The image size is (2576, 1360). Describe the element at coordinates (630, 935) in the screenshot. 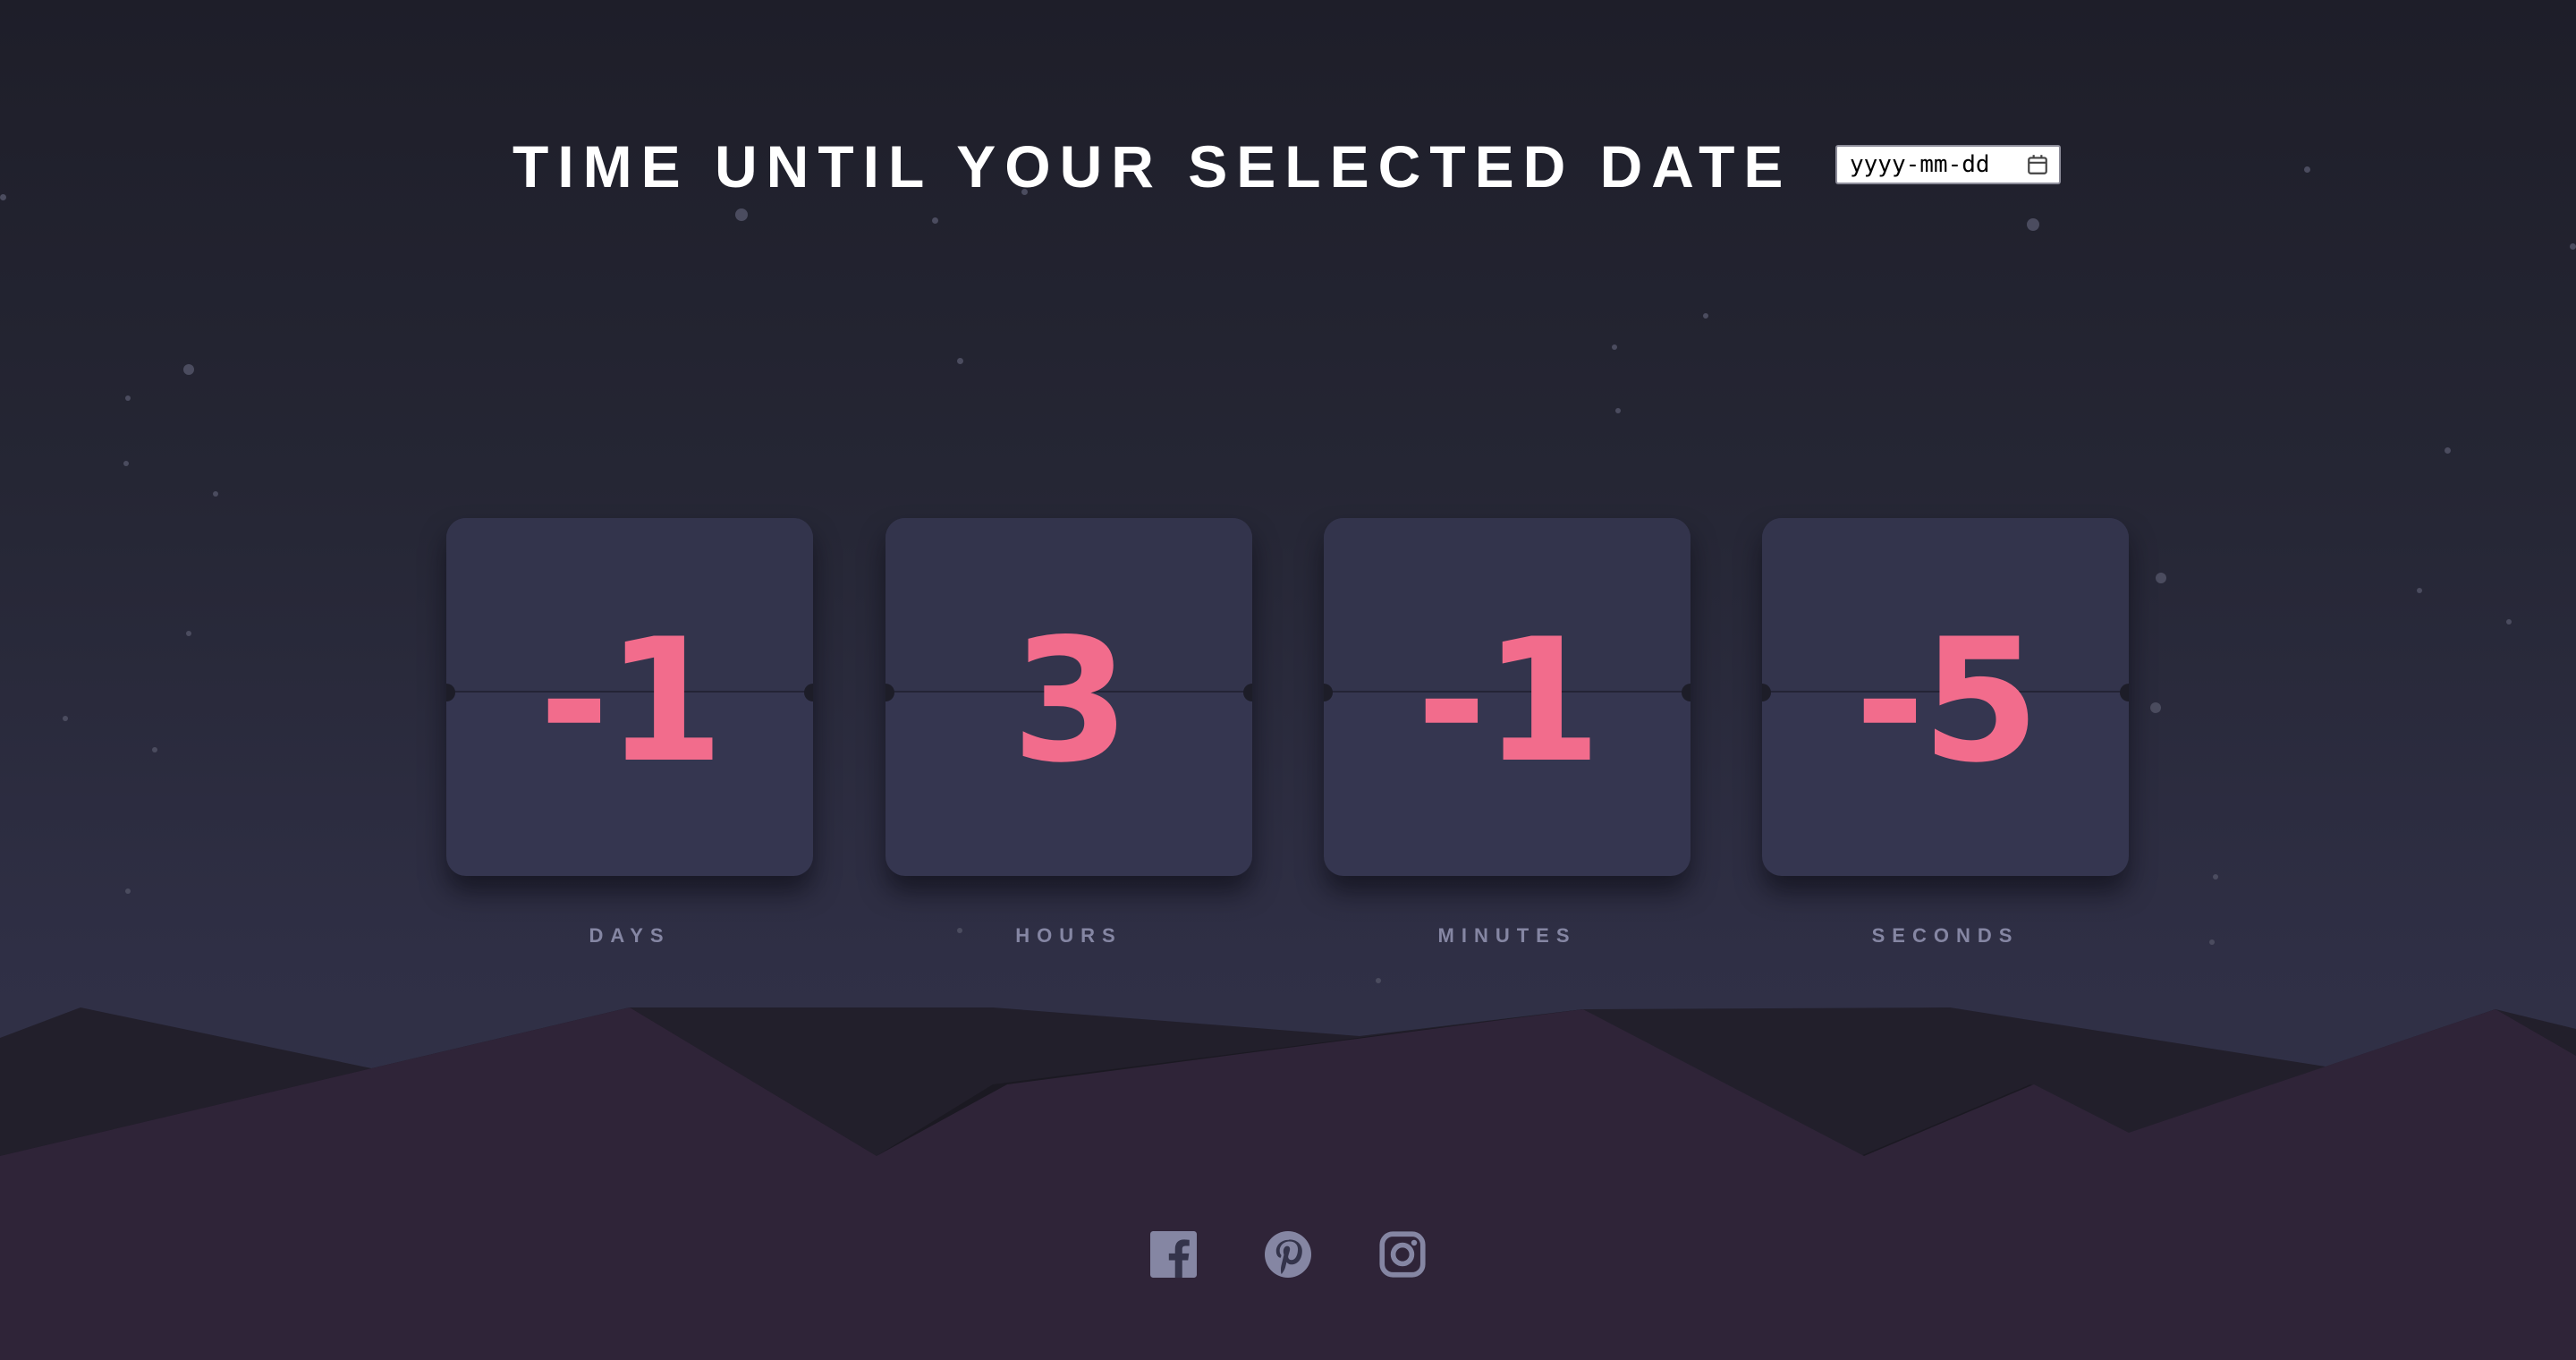

I see `days-label: DAYS` at that location.